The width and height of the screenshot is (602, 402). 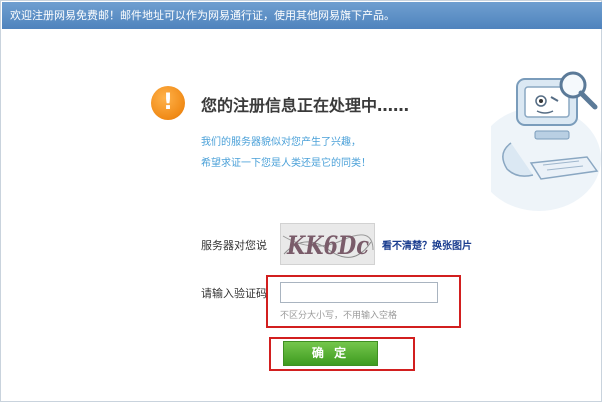 I want to click on input-hint: 不区分大小写，不用输入空格, so click(x=339, y=316).